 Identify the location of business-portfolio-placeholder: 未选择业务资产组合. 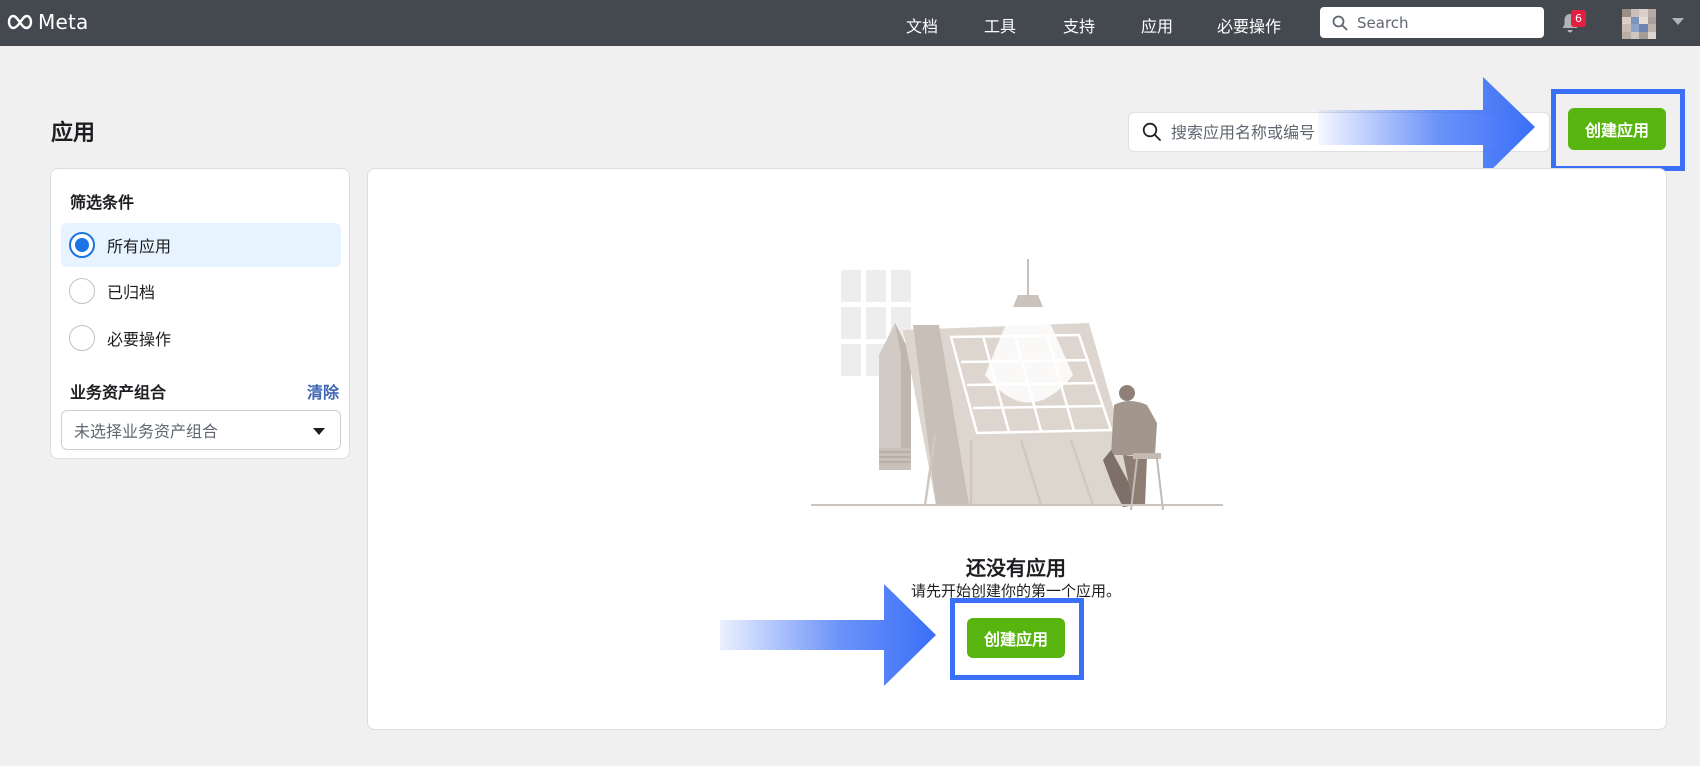
(146, 431).